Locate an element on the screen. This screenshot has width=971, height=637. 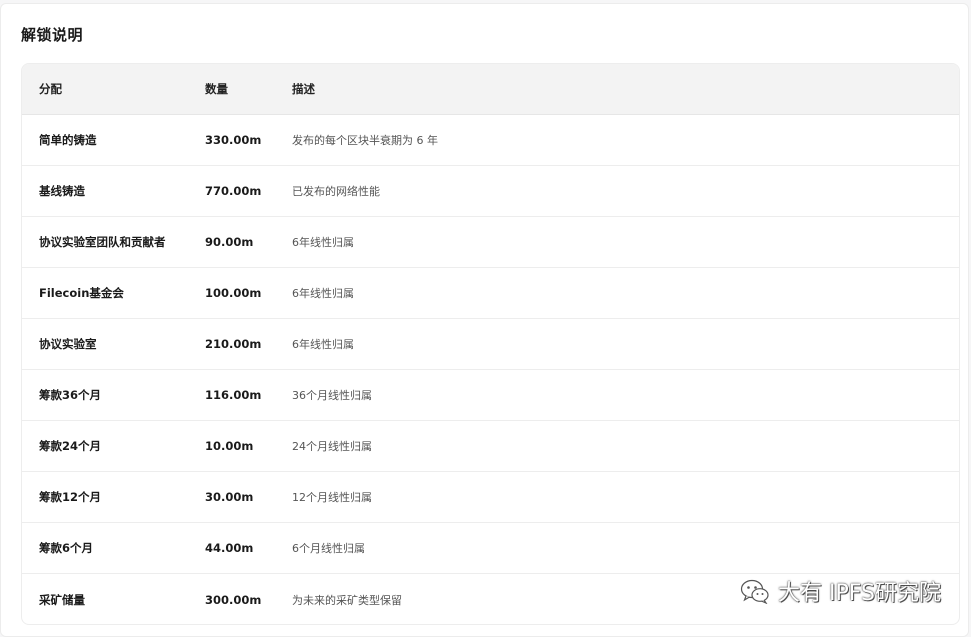
table-row: 基线铸造 770.00m 已发布的网络性能 is located at coordinates (490, 191).